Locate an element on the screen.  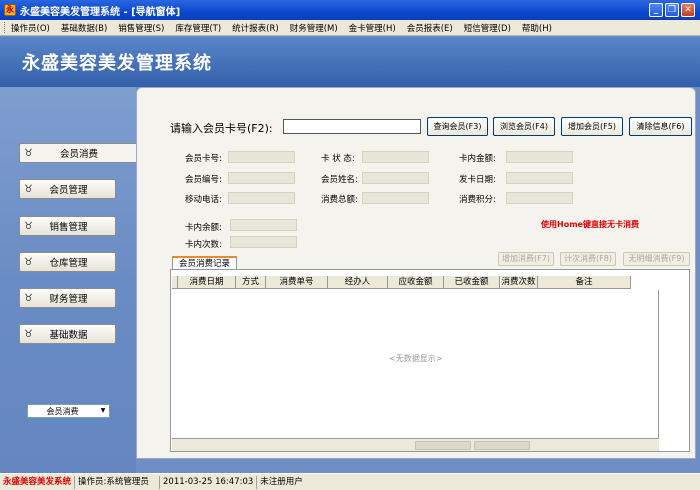
col-method: 方式 is located at coordinates (251, 282).